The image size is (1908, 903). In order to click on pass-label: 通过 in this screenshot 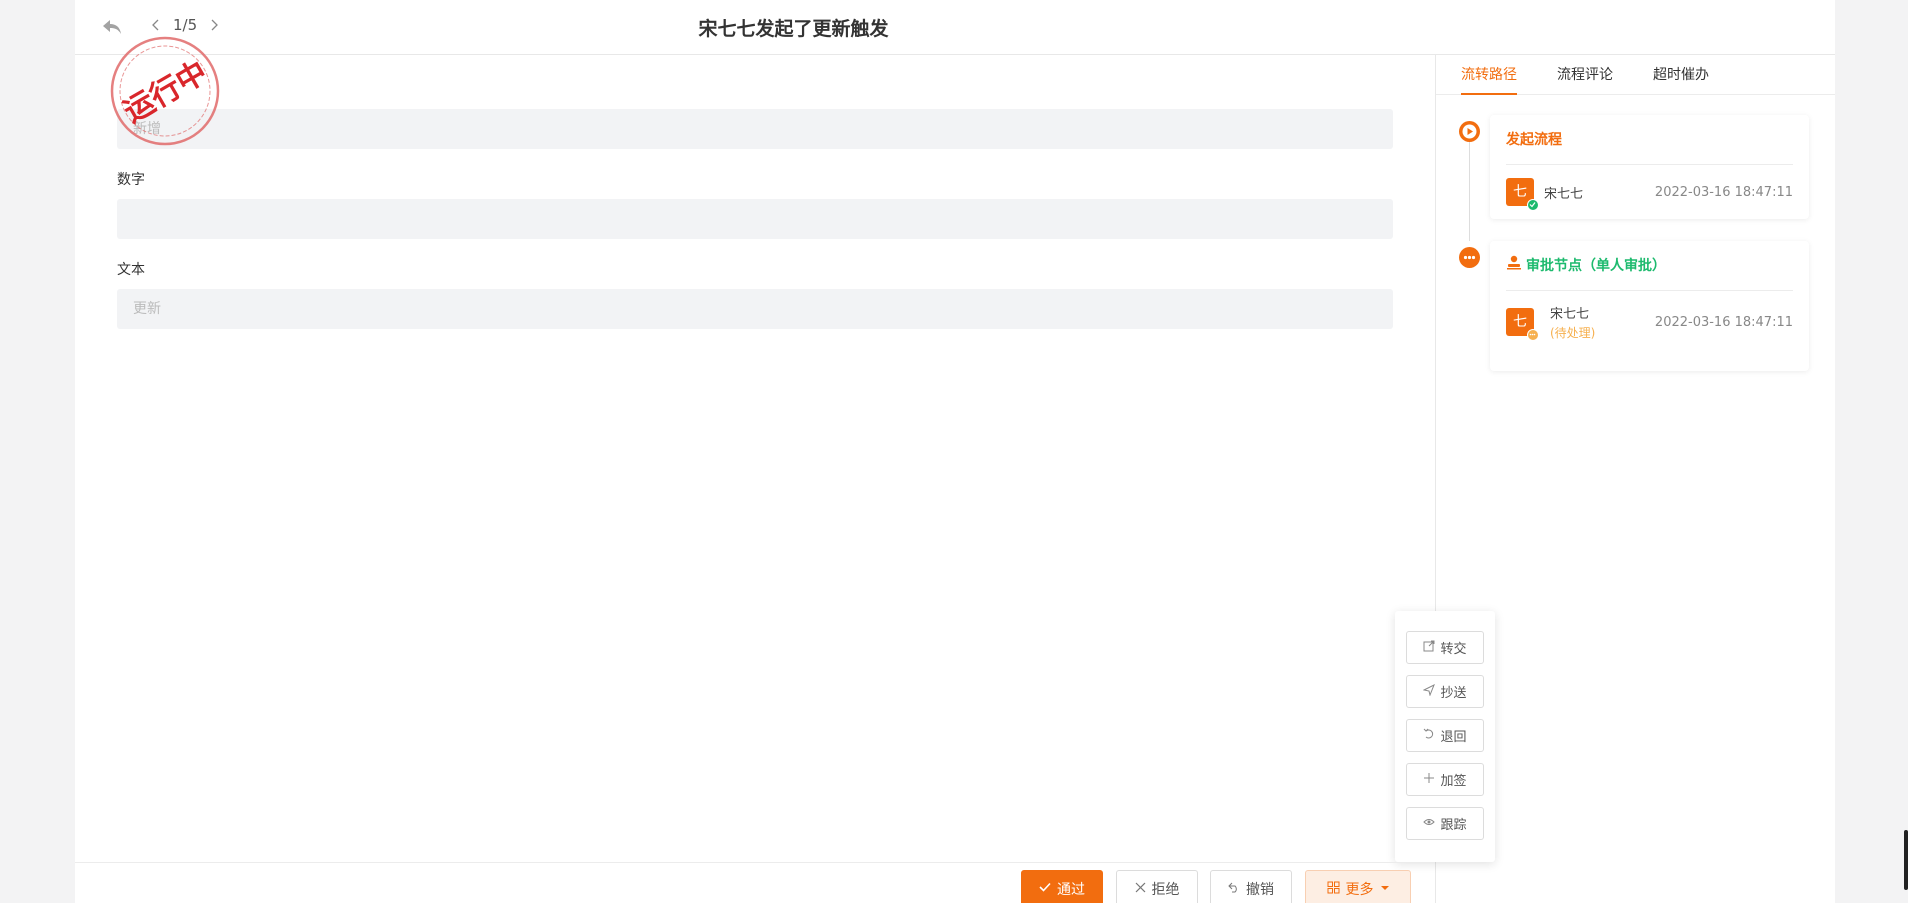, I will do `click(1071, 890)`.